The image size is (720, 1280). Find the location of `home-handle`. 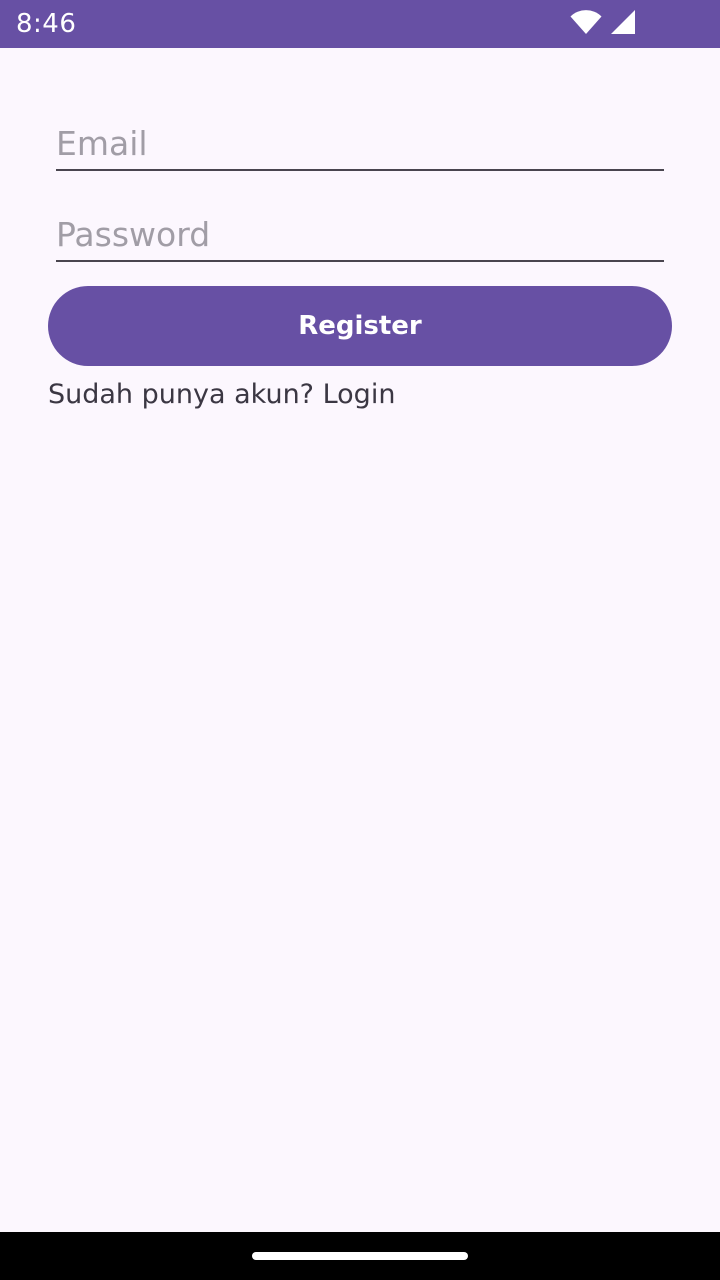

home-handle is located at coordinates (360, 1256).